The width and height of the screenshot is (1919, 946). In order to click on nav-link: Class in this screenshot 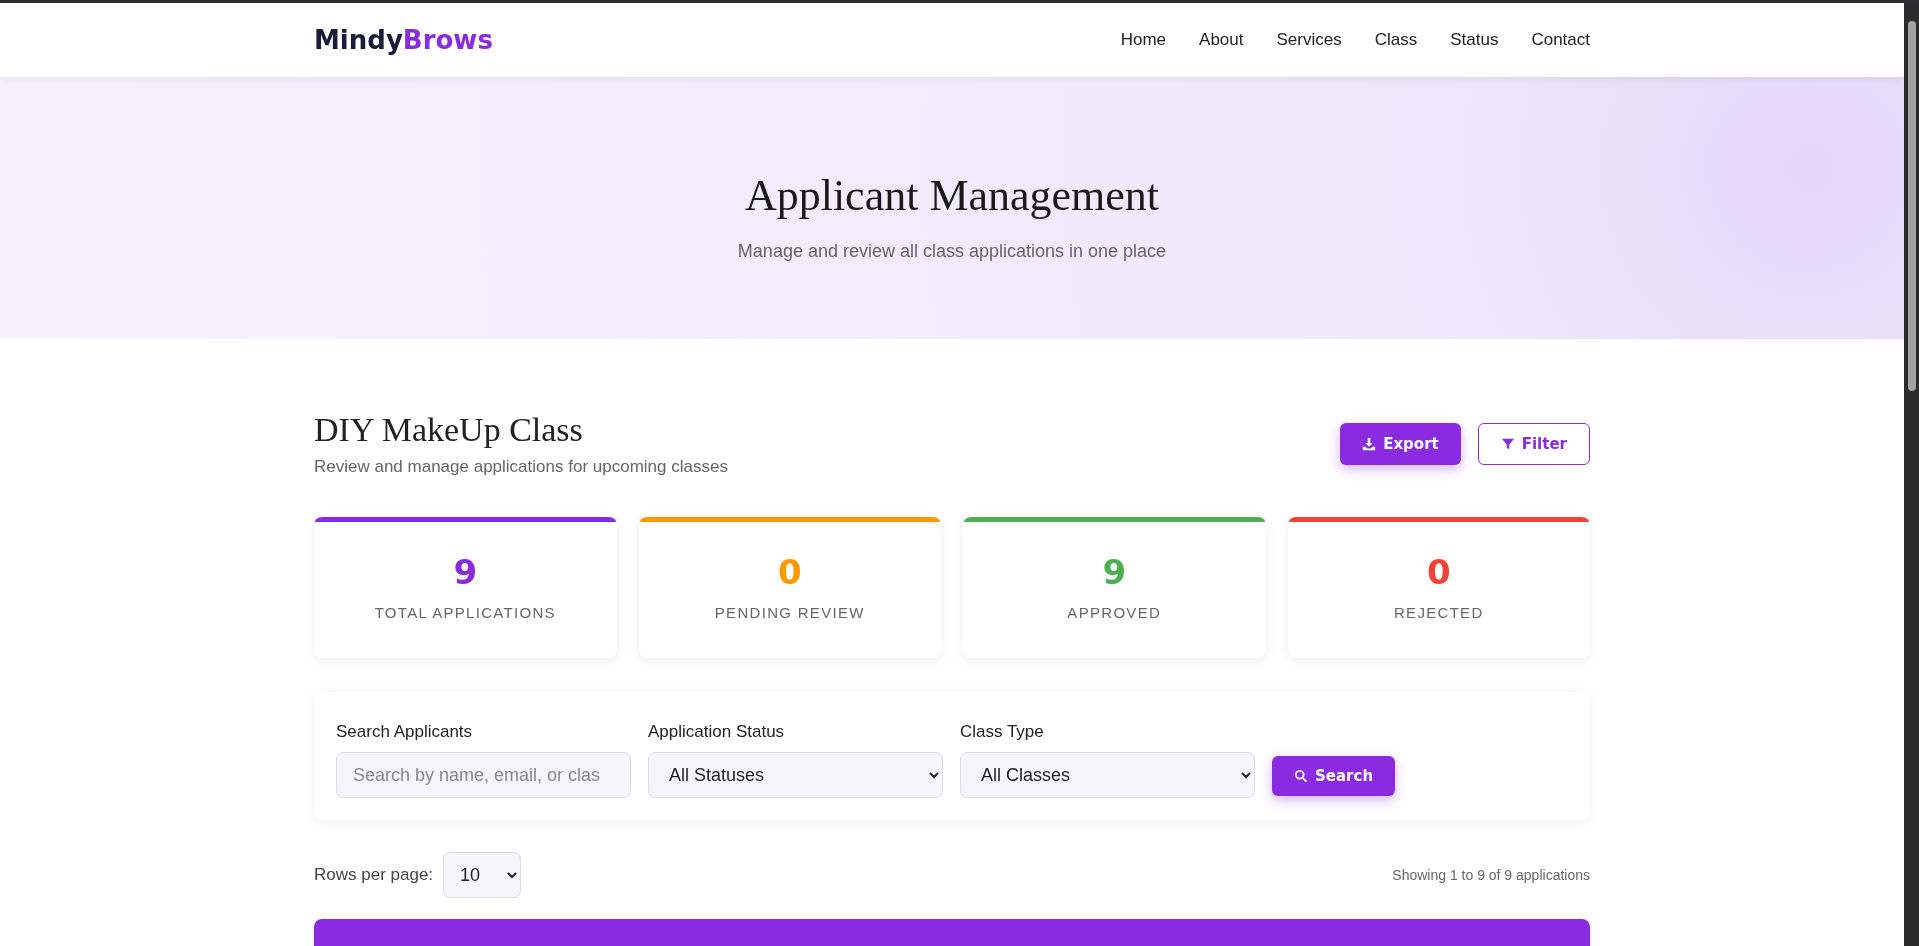, I will do `click(1396, 40)`.